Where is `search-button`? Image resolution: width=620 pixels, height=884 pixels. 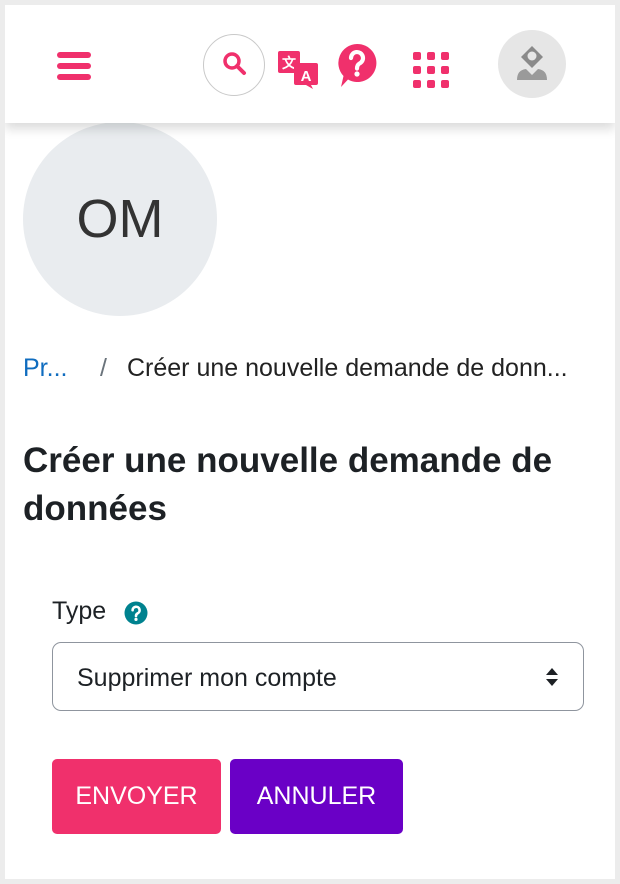
search-button is located at coordinates (234, 65).